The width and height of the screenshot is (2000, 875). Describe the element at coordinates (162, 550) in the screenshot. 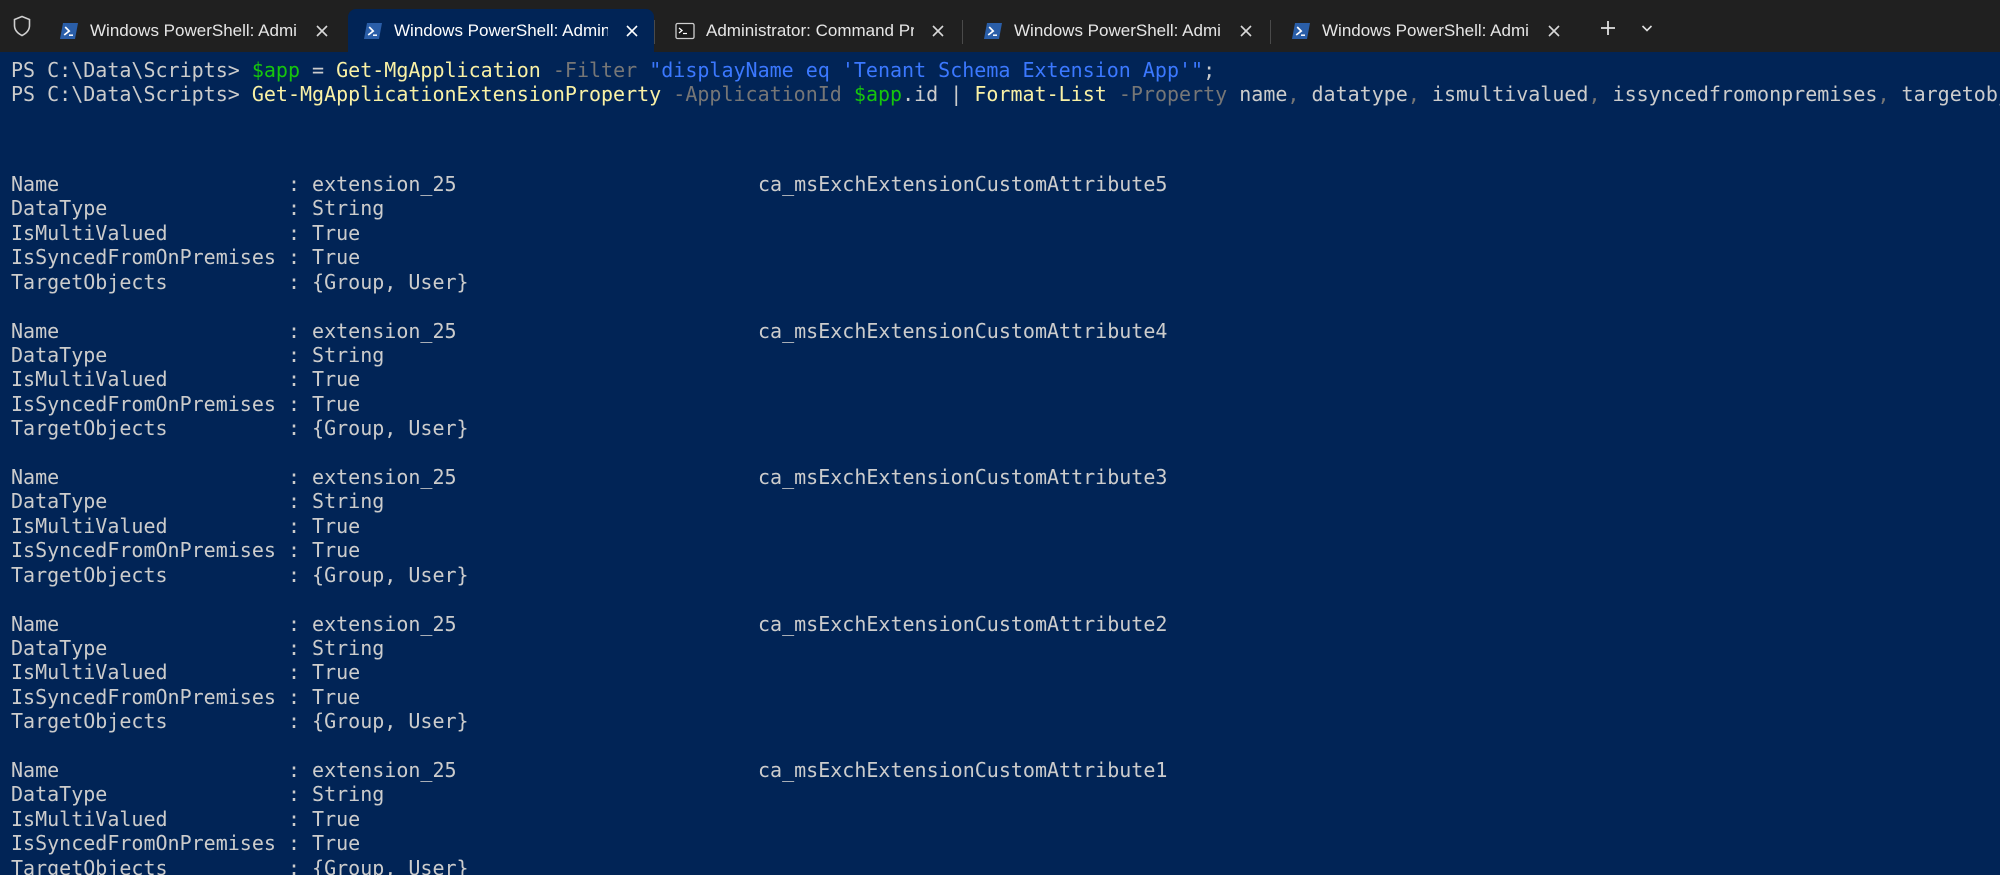

I see `field-label: IsSyncedFromOnPremises :` at that location.